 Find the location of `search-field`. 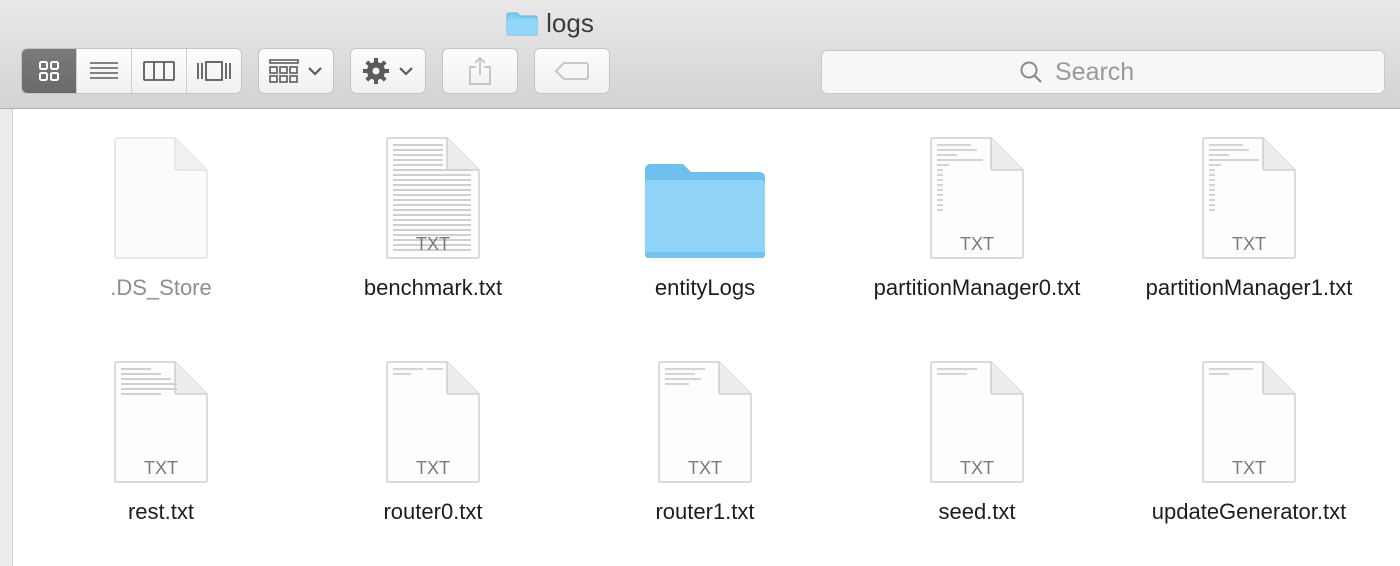

search-field is located at coordinates (1103, 72).